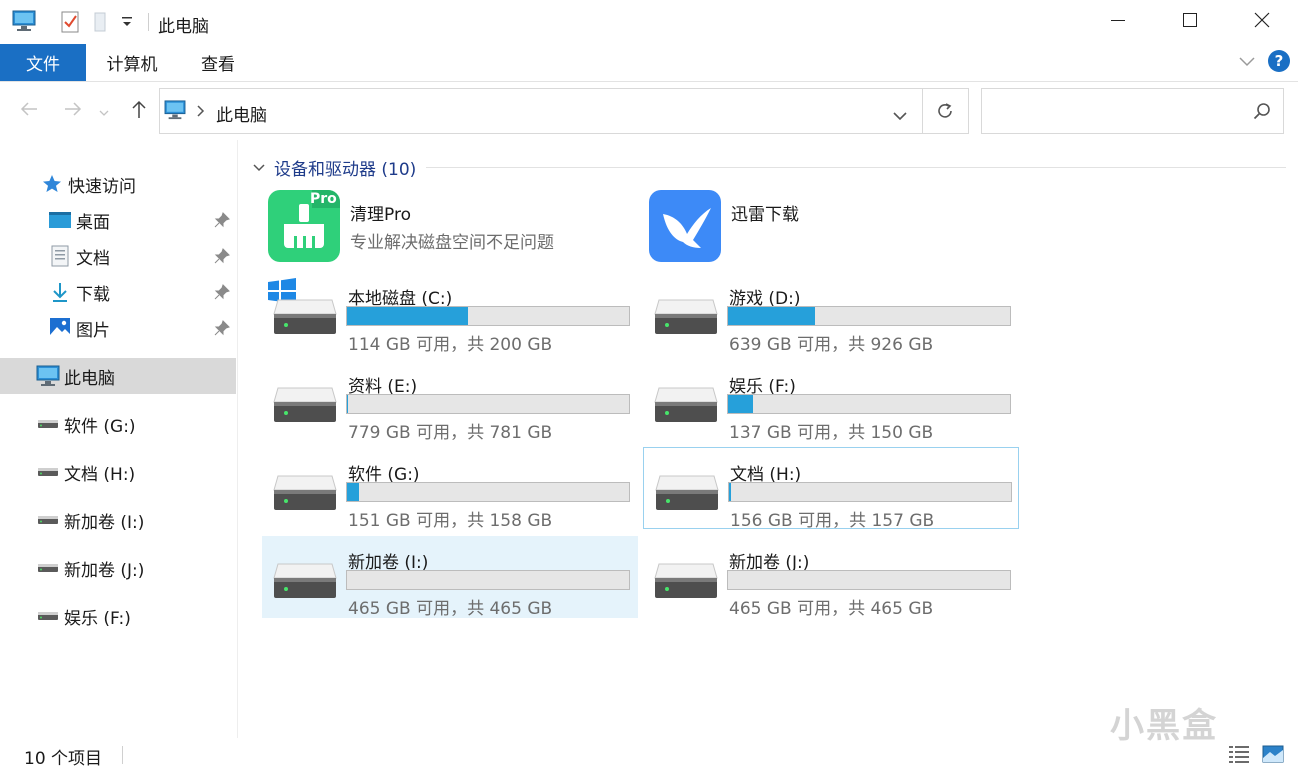 The image size is (1298, 772). Describe the element at coordinates (450, 433) in the screenshot. I see `drive-capacity: 779 GB 可用，共 781 GB` at that location.